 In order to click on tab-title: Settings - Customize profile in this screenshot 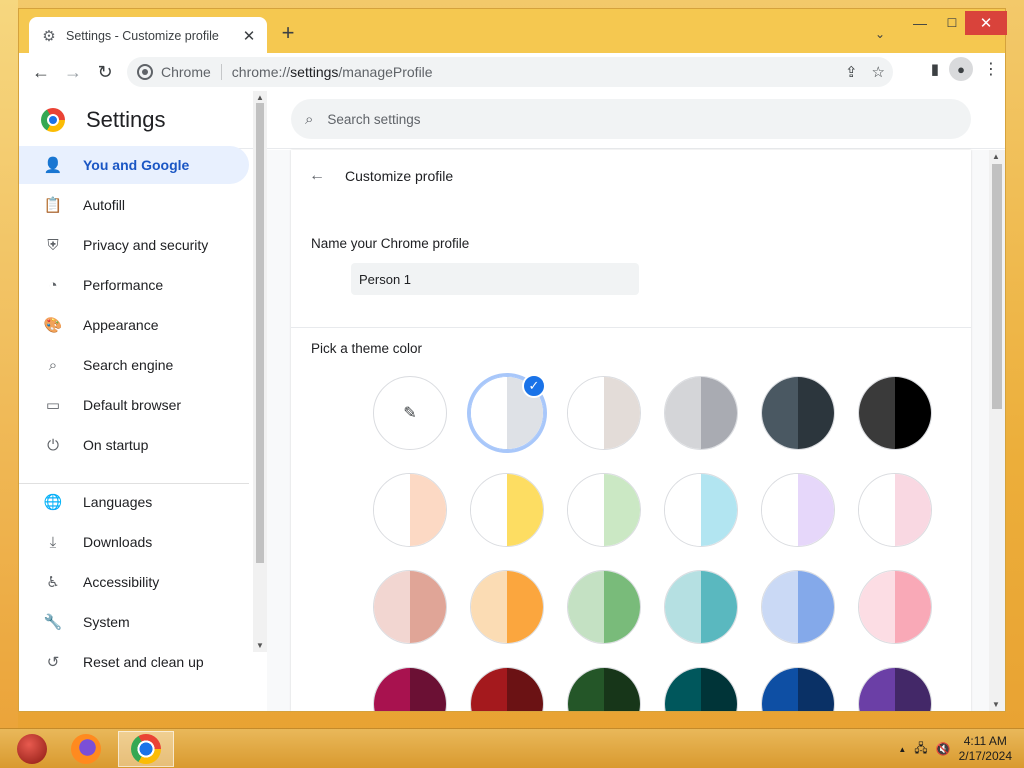, I will do `click(142, 36)`.